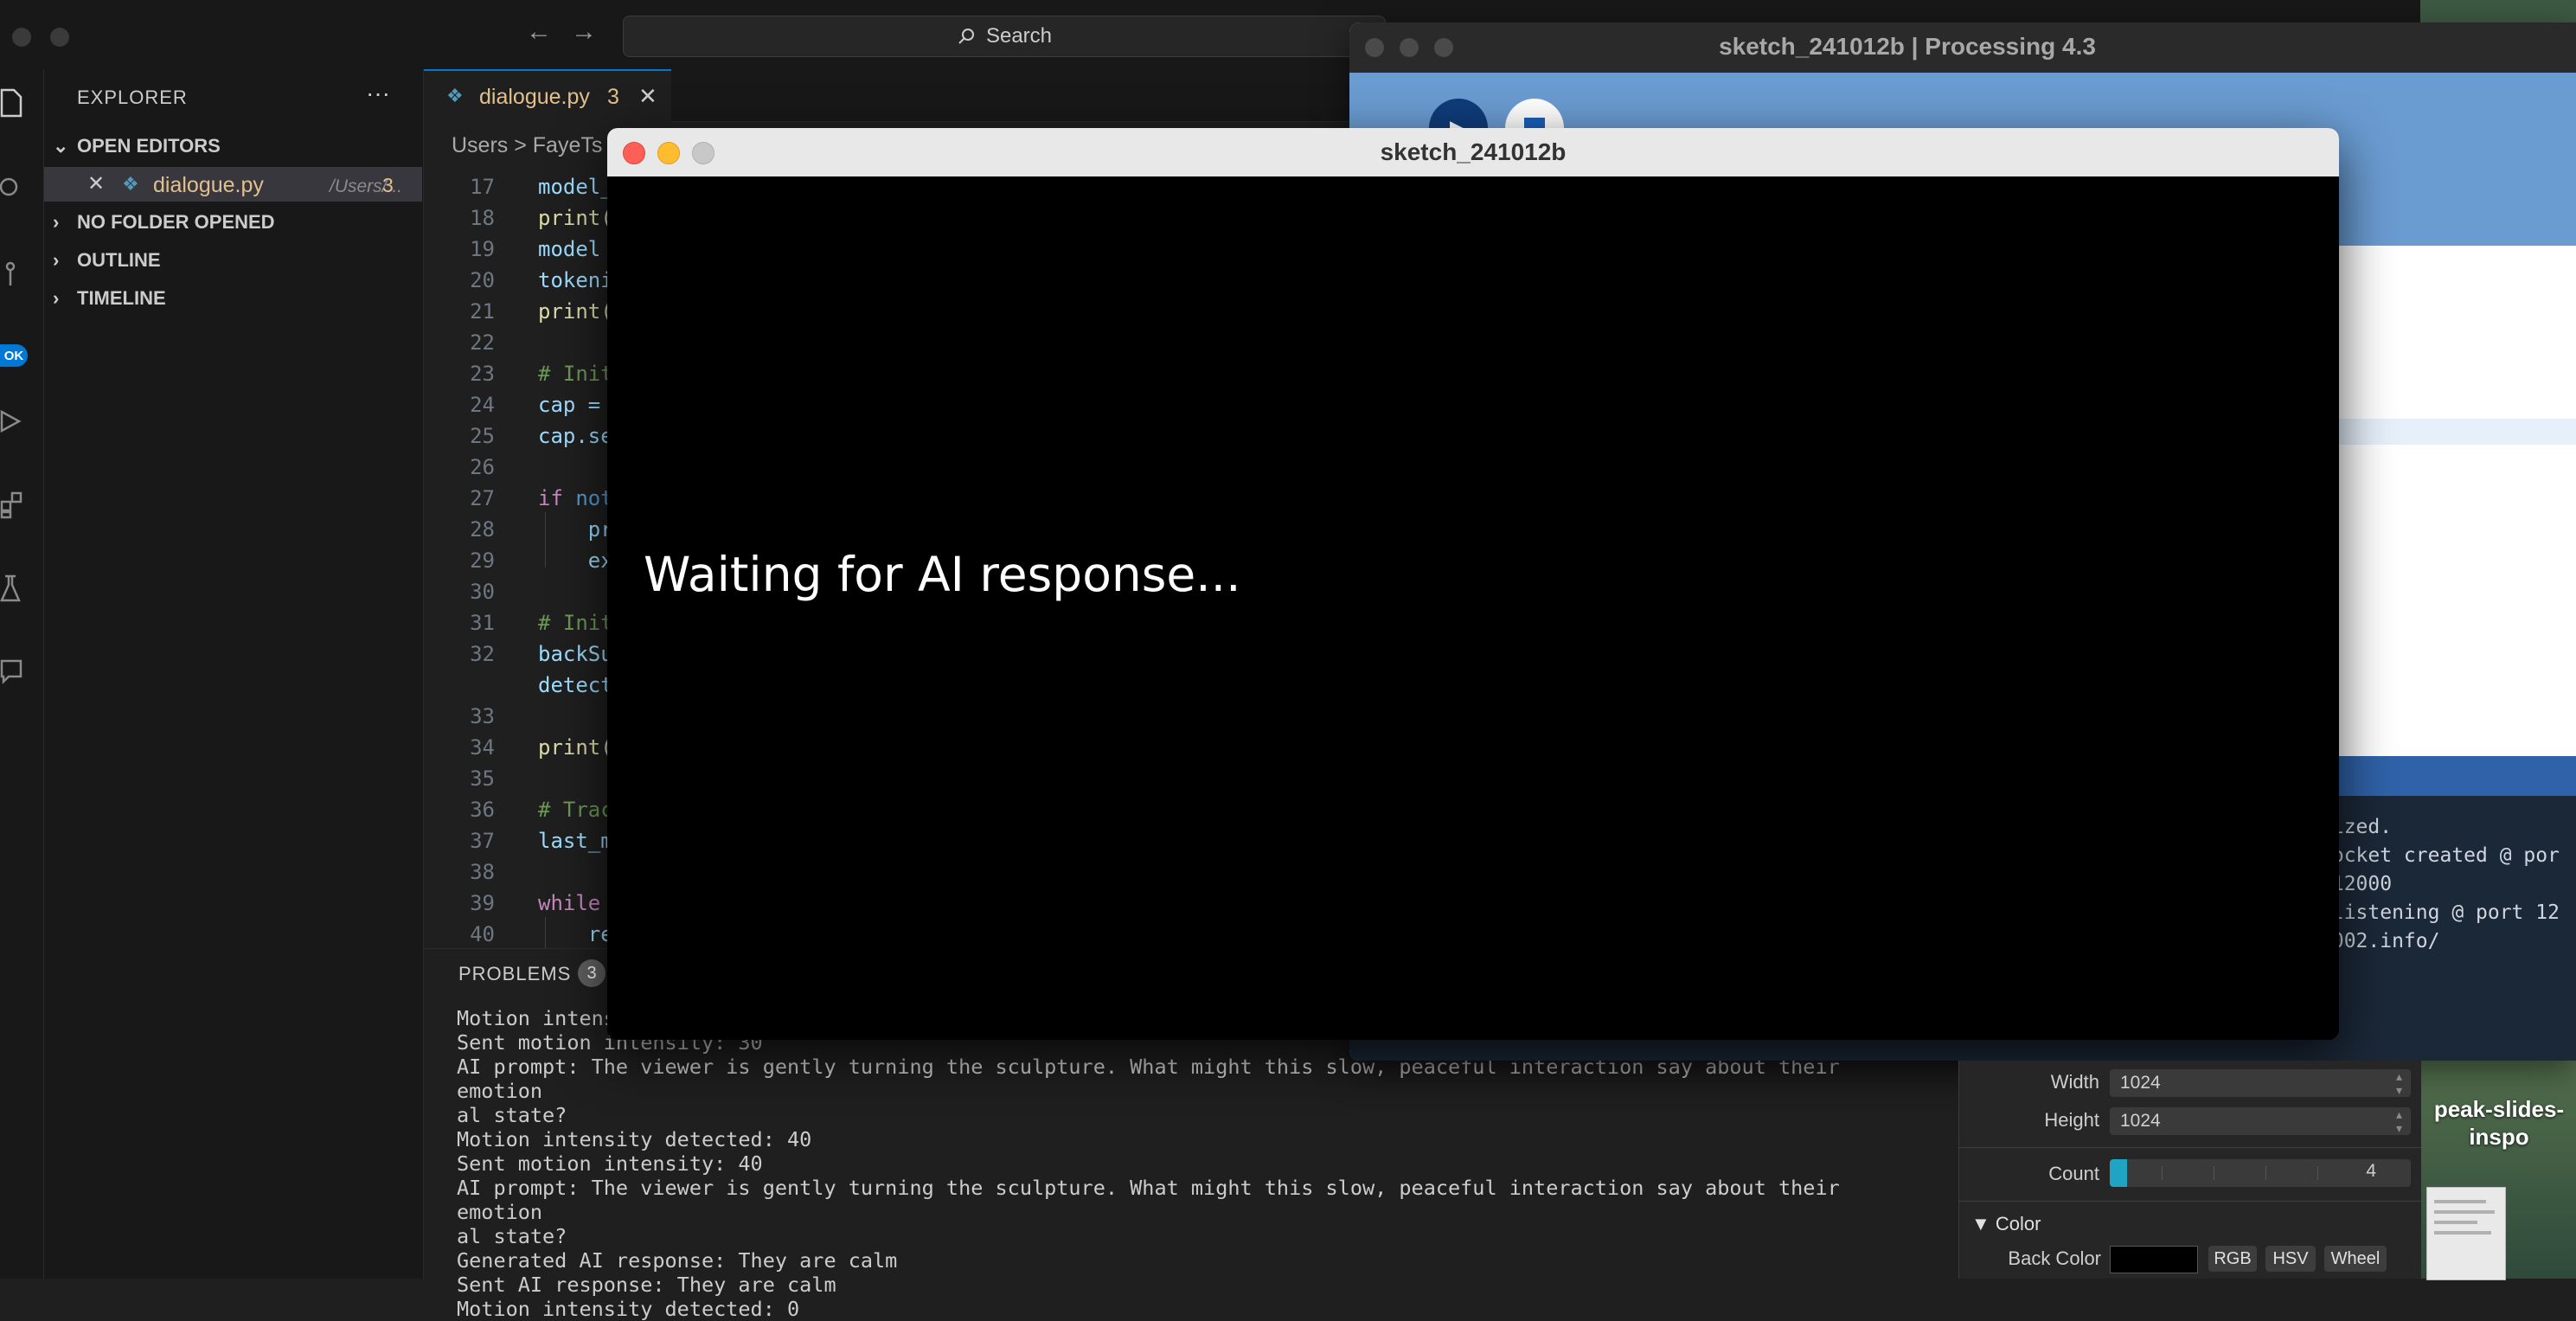 This screenshot has height=1321, width=2576. What do you see at coordinates (482, 778) in the screenshot?
I see `line-number: 35` at bounding box center [482, 778].